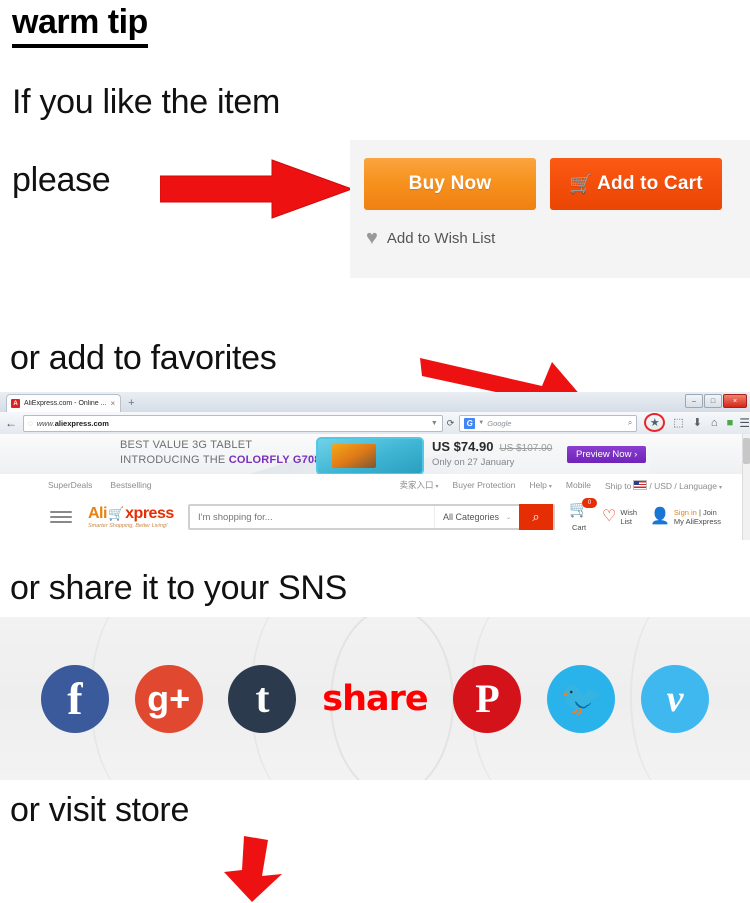 Image resolution: width=750 pixels, height=903 pixels. What do you see at coordinates (97, 513) in the screenshot?
I see `logo-ali: Ali` at bounding box center [97, 513].